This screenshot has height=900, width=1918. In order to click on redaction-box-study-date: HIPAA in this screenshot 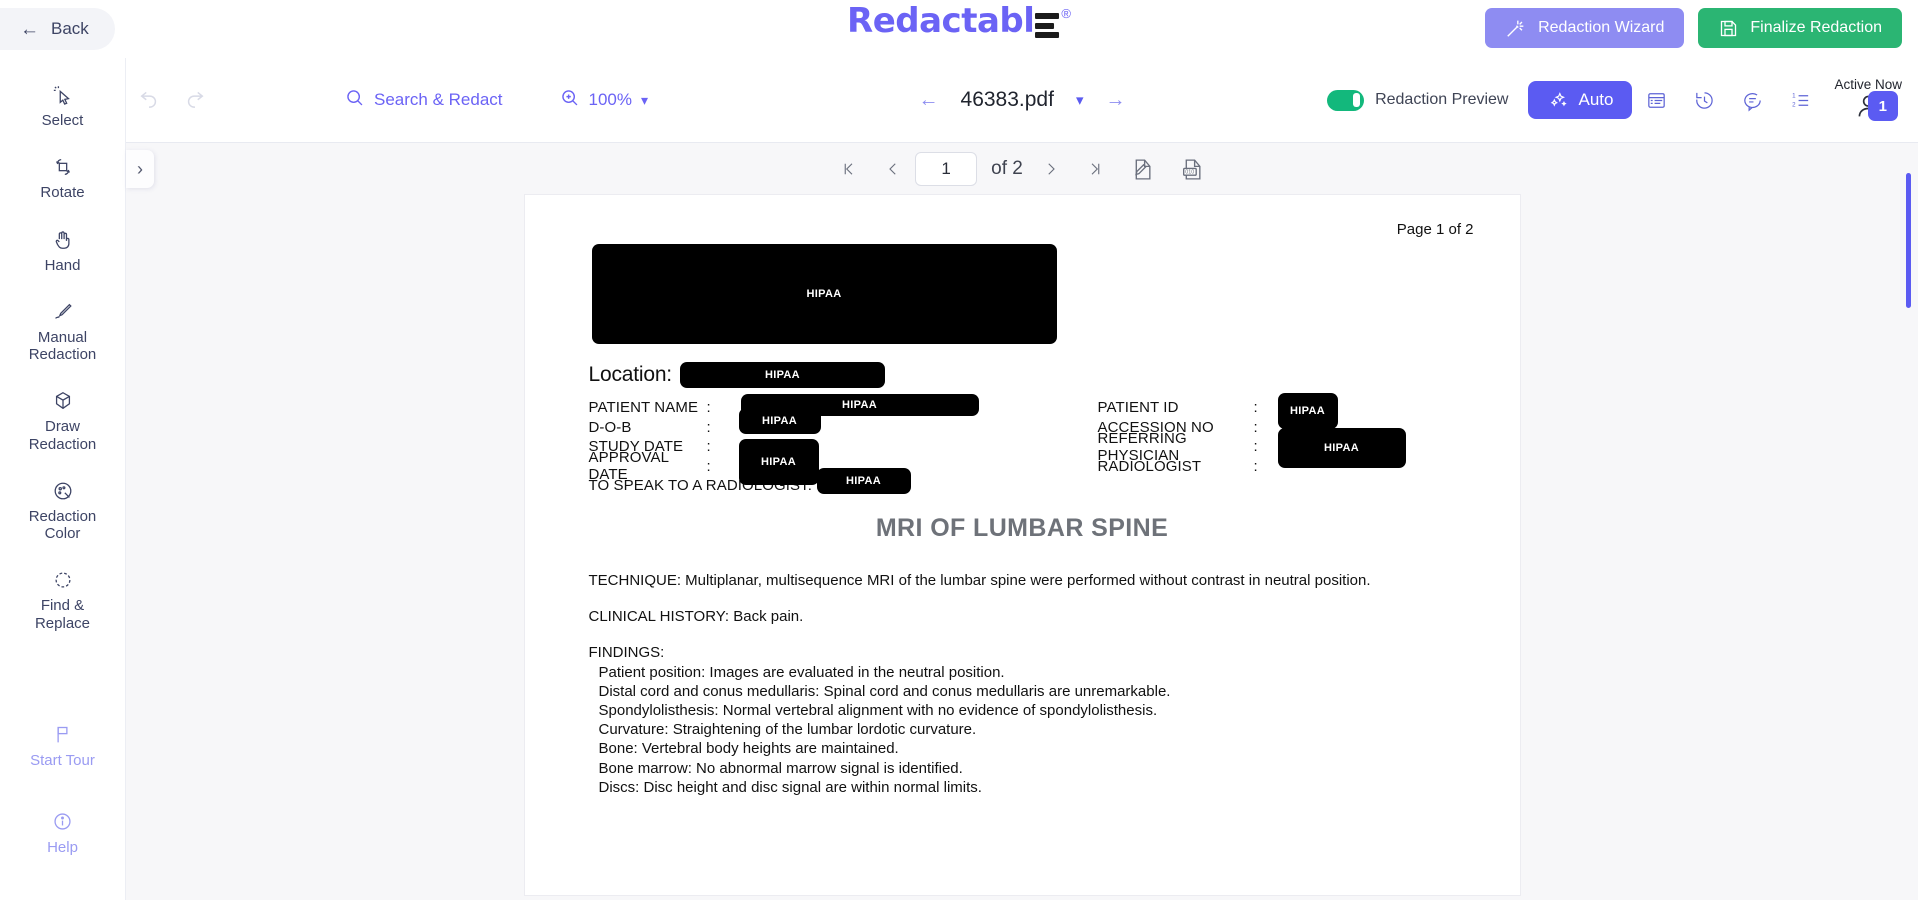, I will do `click(778, 462)`.